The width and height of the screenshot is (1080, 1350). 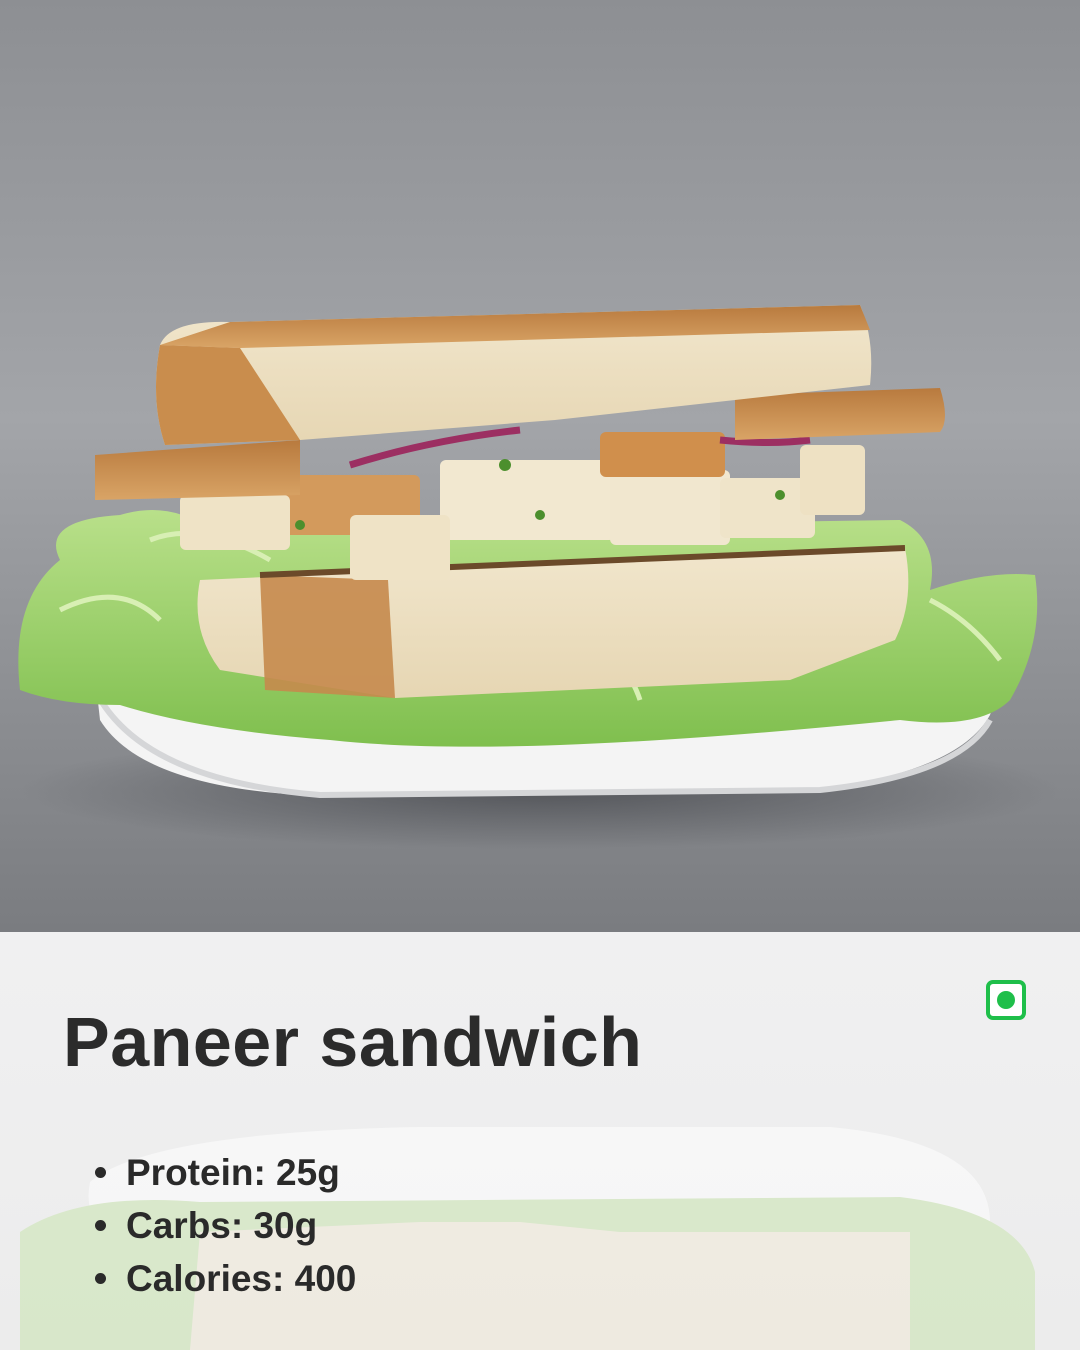 What do you see at coordinates (353, 1042) in the screenshot?
I see `dish-title: Paneer sandwich` at bounding box center [353, 1042].